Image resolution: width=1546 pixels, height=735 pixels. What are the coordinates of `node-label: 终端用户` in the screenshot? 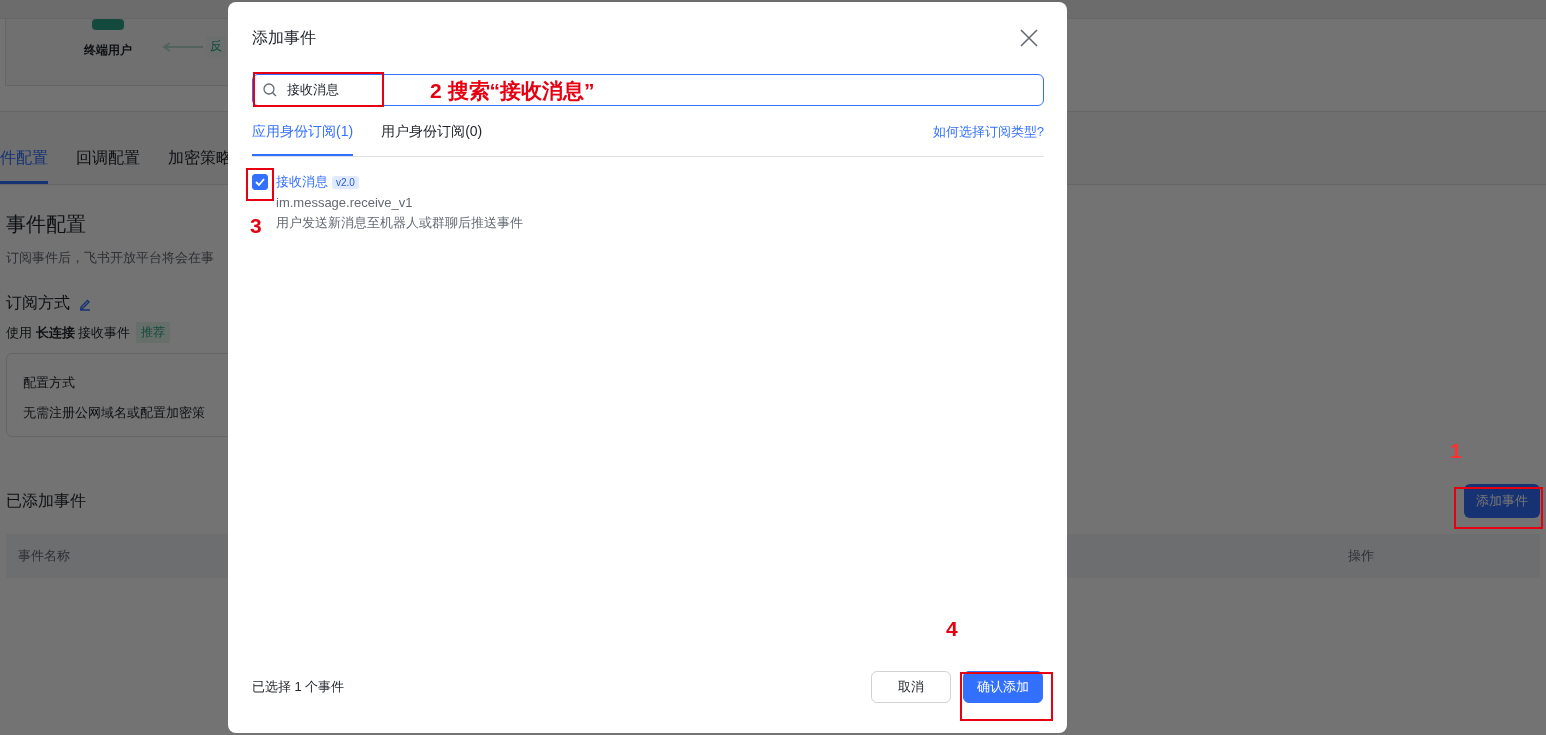 It's located at (108, 50).